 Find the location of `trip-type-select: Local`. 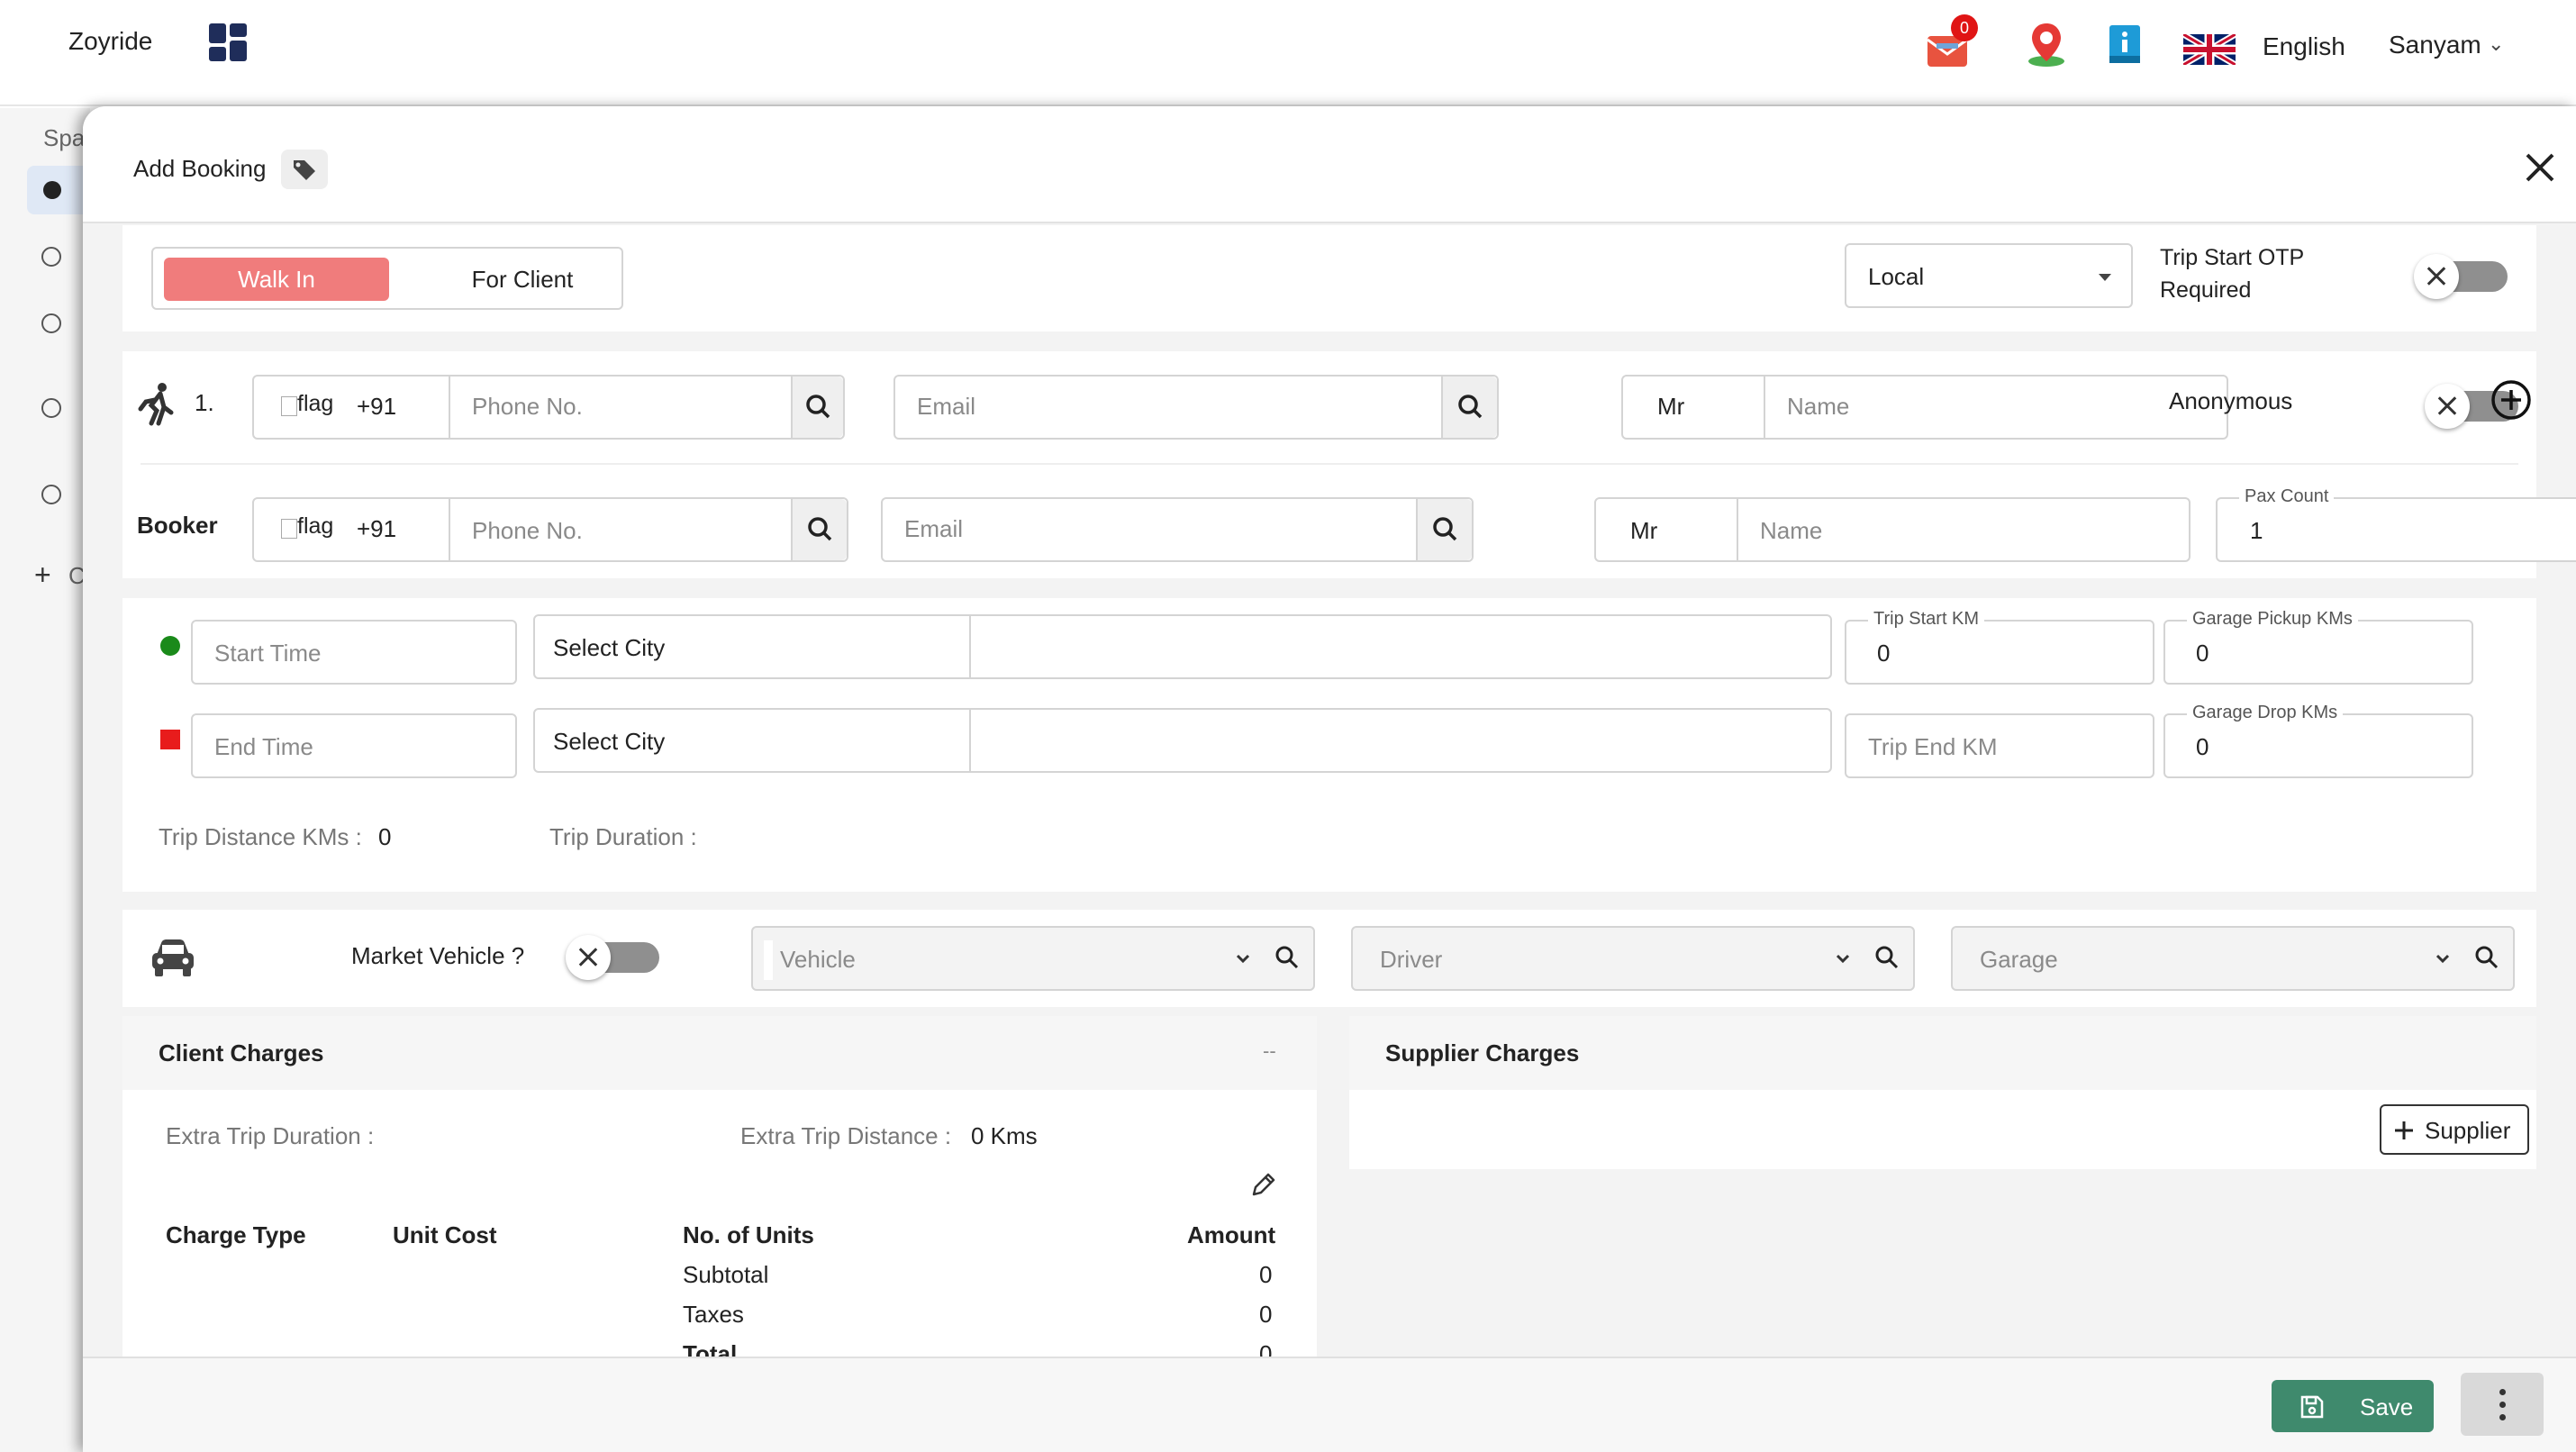

trip-type-select: Local is located at coordinates (1989, 275).